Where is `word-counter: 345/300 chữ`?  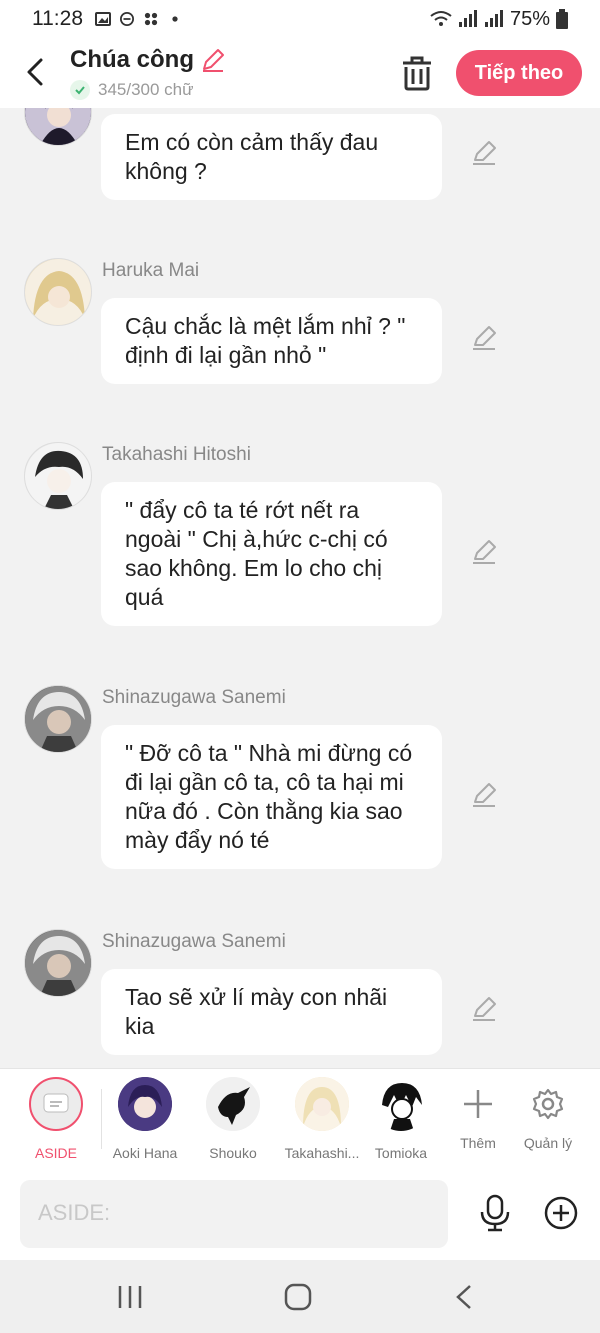 word-counter: 345/300 chữ is located at coordinates (132, 90).